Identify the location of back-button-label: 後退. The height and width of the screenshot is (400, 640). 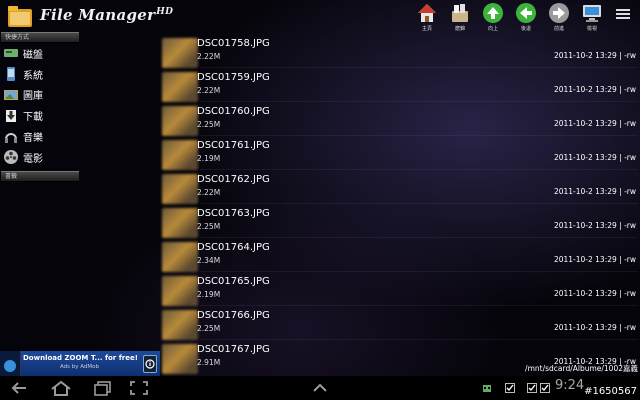
(525, 29).